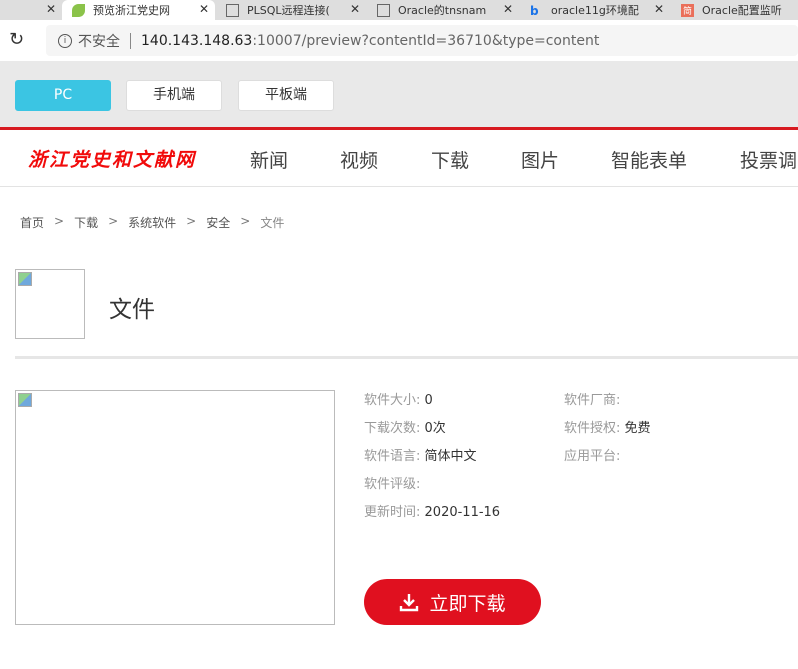 The width and height of the screenshot is (798, 669). What do you see at coordinates (132, 310) in the screenshot?
I see `page-title: 文件` at bounding box center [132, 310].